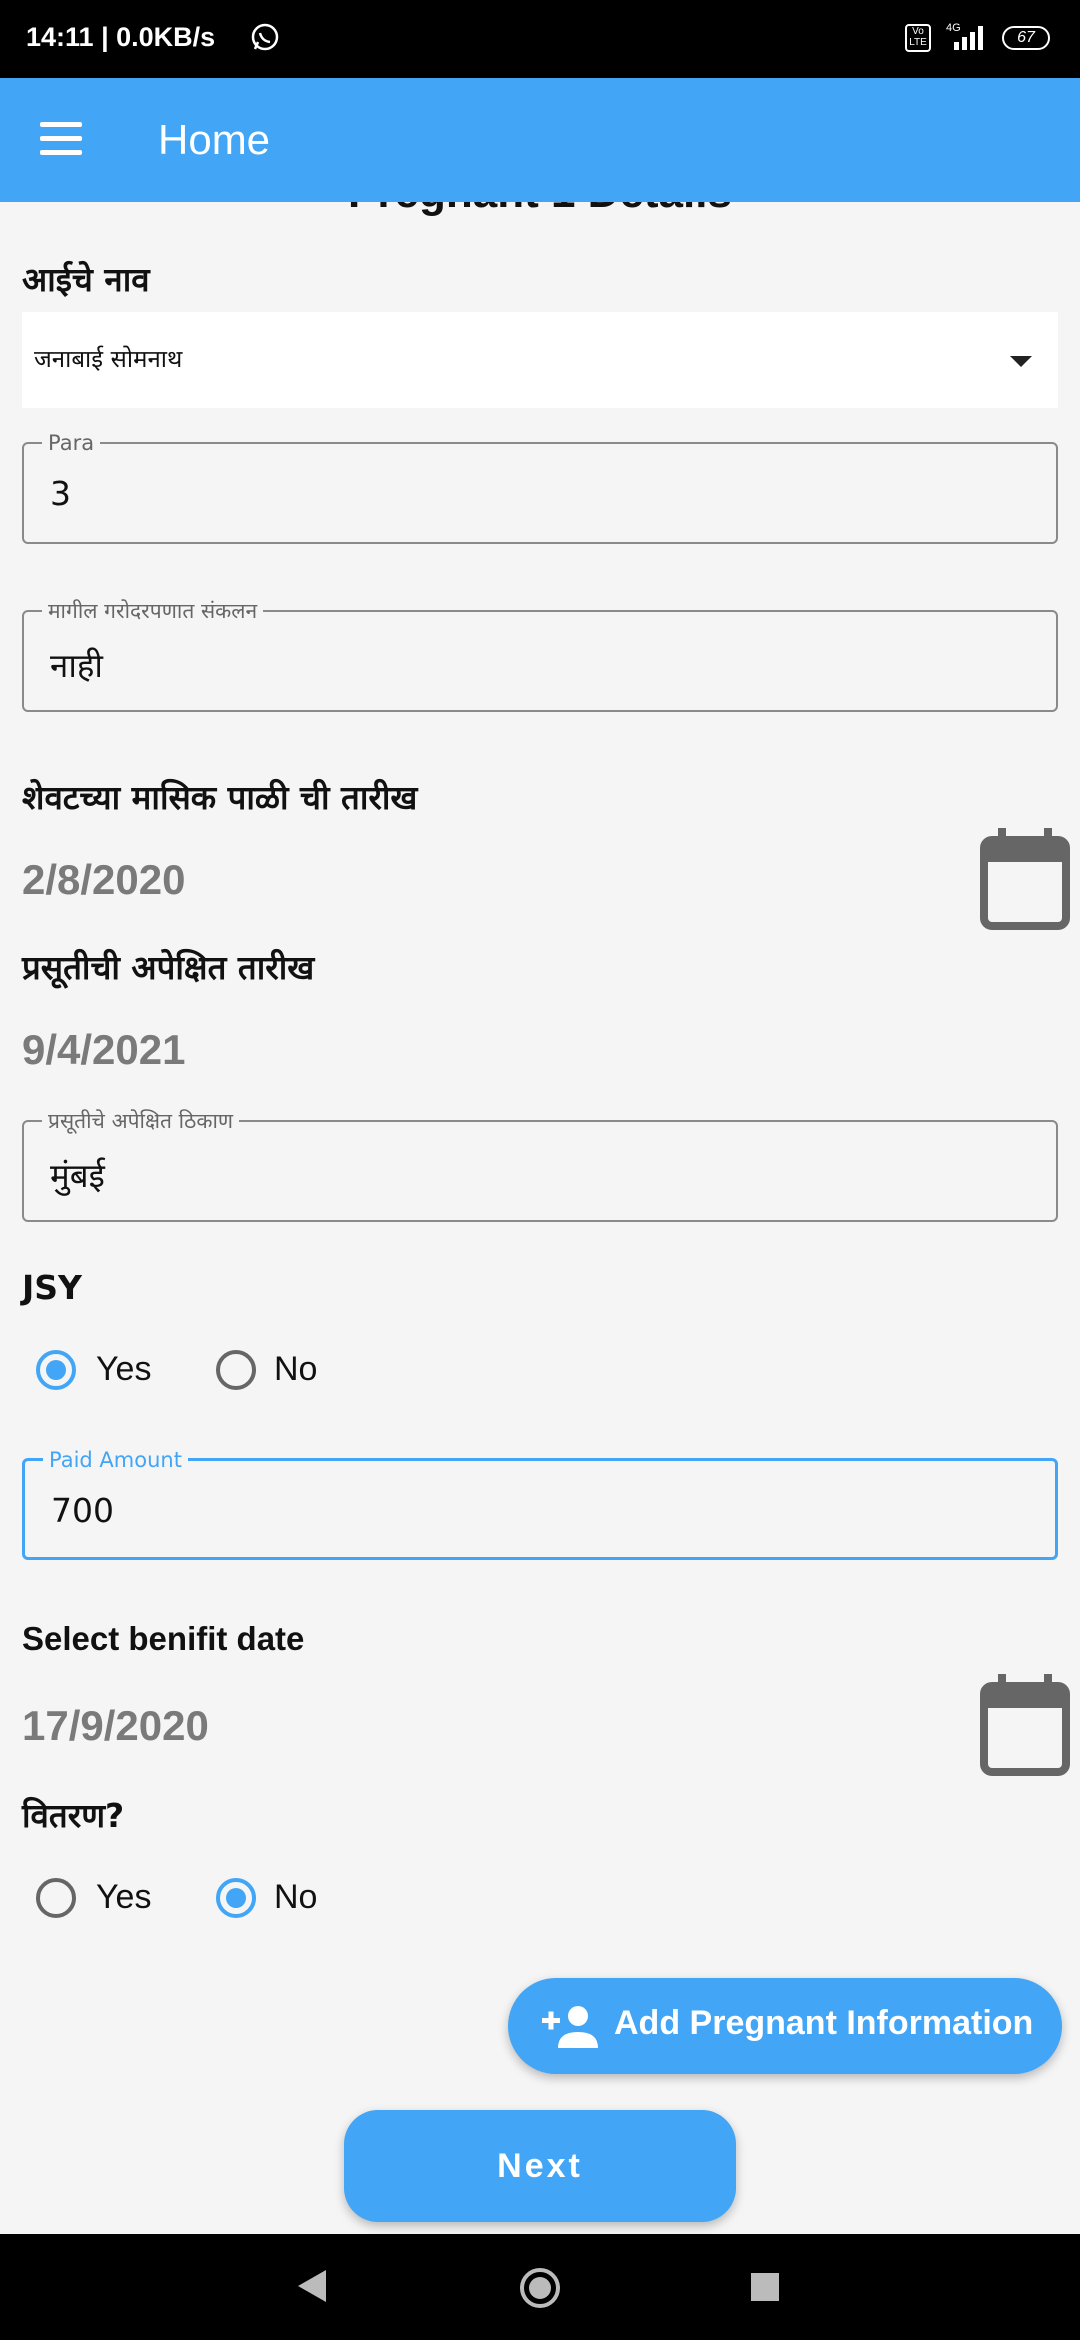 Image resolution: width=1080 pixels, height=2340 pixels. I want to click on delivery-place-value: मुंबई, so click(77, 1175).